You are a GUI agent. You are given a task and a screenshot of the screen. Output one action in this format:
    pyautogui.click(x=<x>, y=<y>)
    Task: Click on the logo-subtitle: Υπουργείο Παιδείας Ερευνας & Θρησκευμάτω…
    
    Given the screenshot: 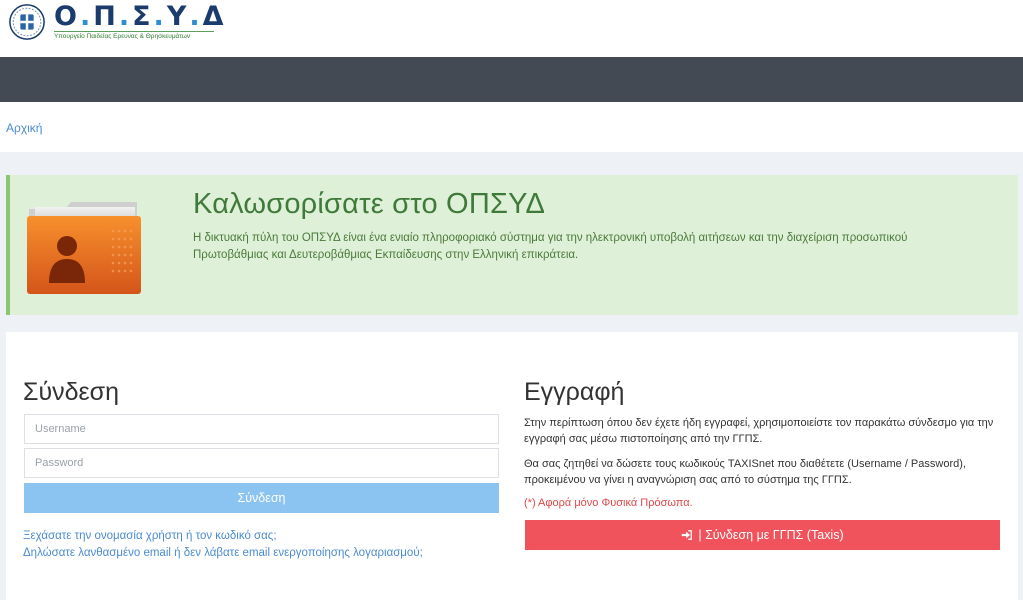 What is the action you would take?
    pyautogui.click(x=134, y=35)
    